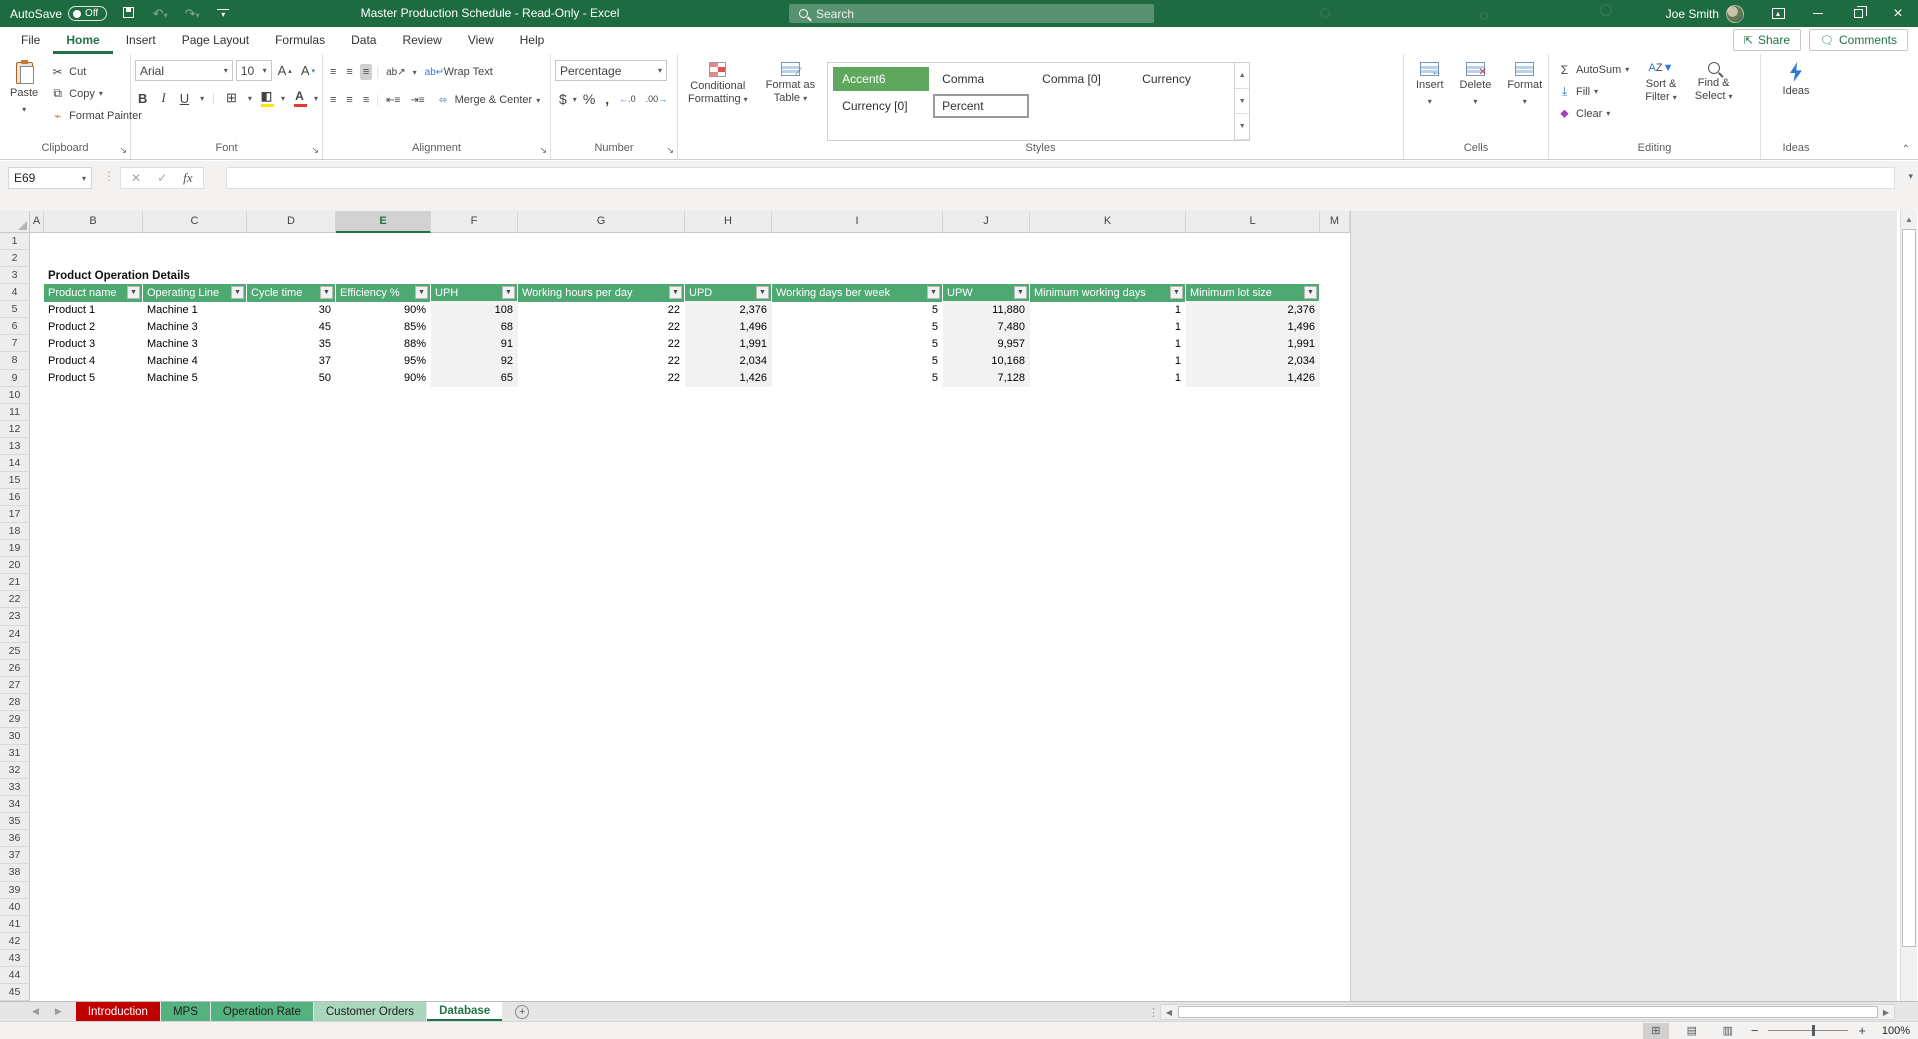 The height and width of the screenshot is (1039, 1918). What do you see at coordinates (185, 1011) in the screenshot?
I see `sheet-tab-mps: MPS` at bounding box center [185, 1011].